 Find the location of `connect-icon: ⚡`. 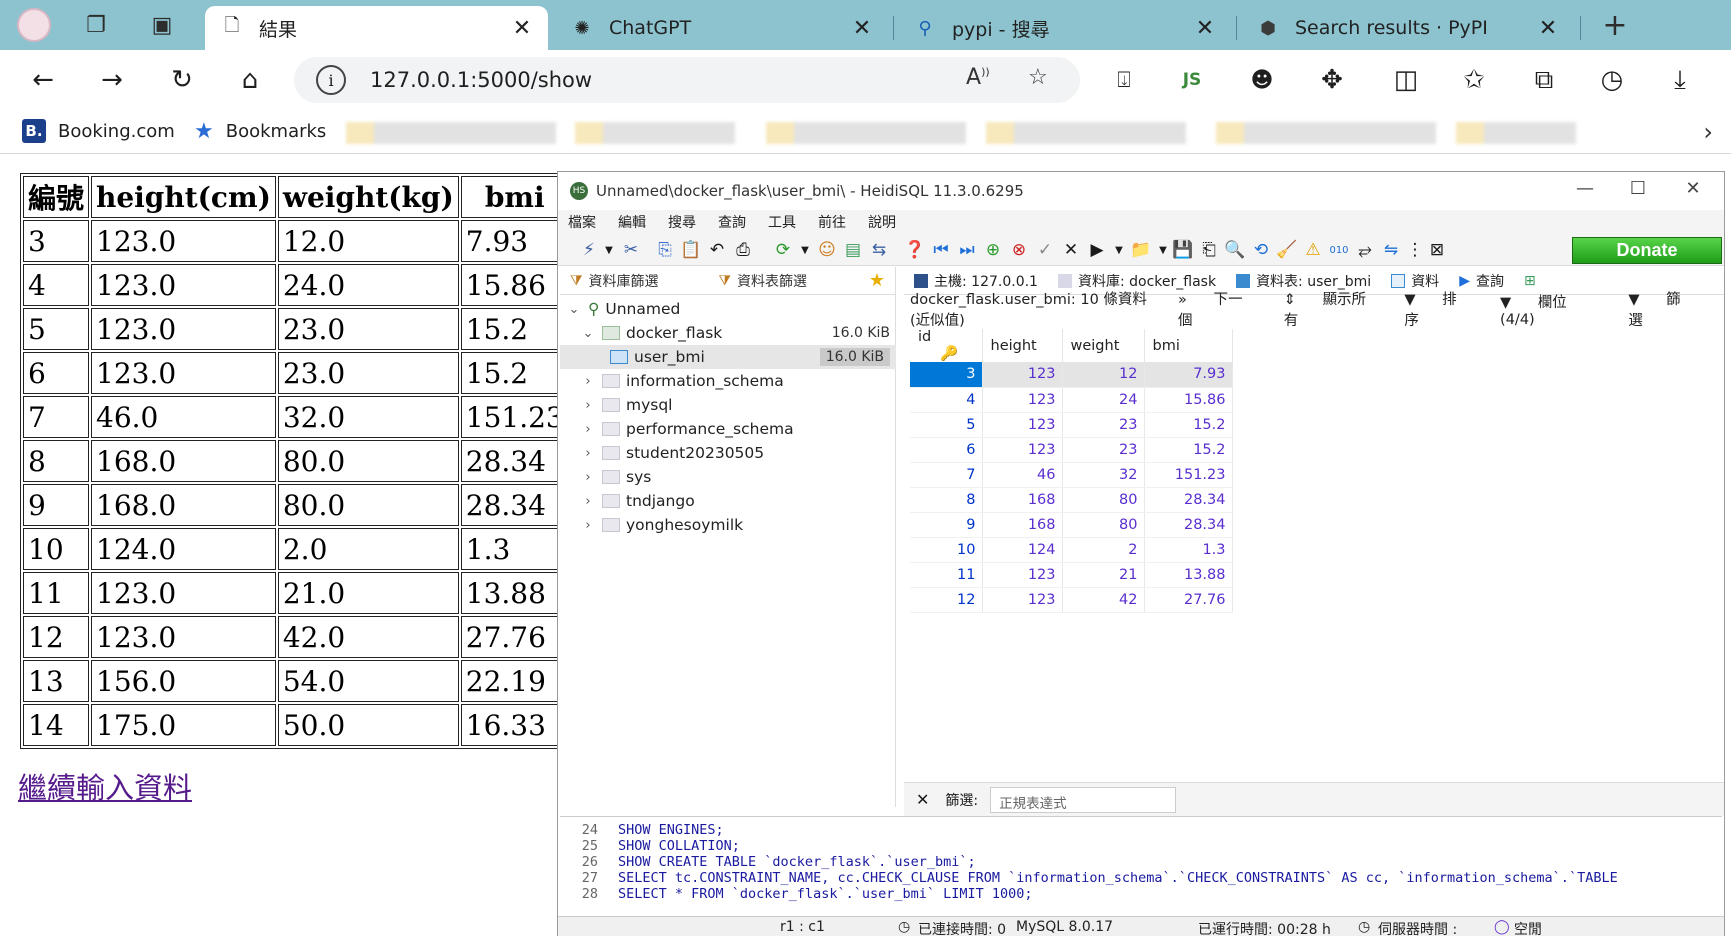

connect-icon: ⚡ is located at coordinates (589, 250).